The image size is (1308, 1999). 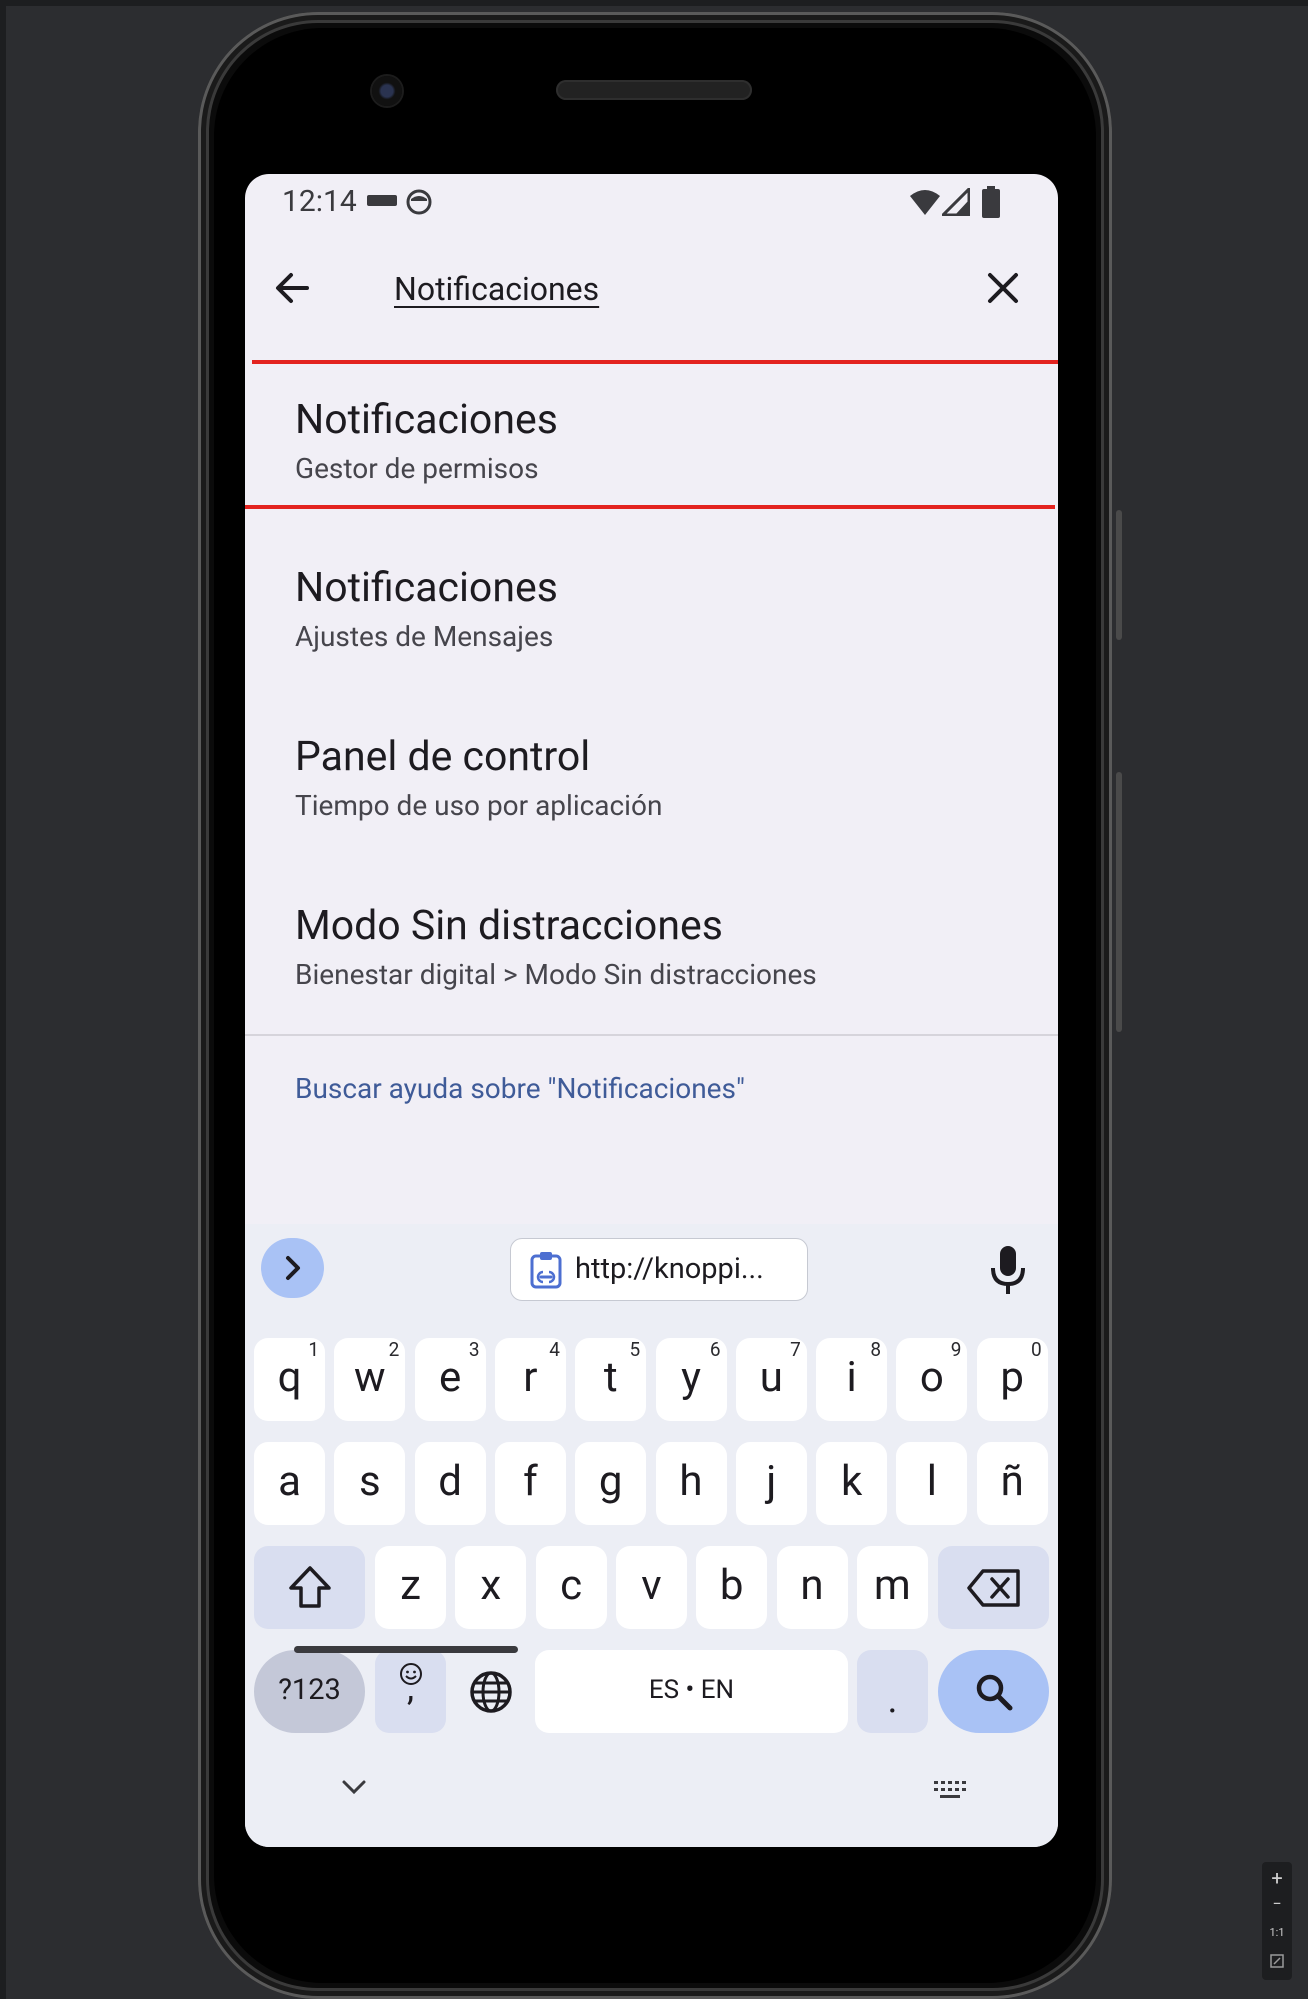 What do you see at coordinates (1277, 1921) in the screenshot?
I see `zoom-controls: + − 1:1` at bounding box center [1277, 1921].